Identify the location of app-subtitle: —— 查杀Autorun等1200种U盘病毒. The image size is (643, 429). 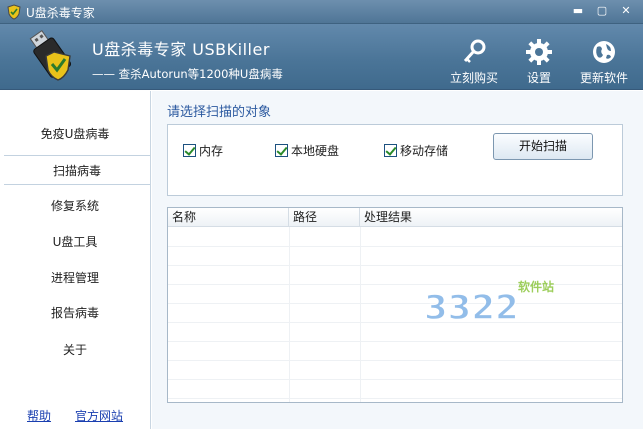
(187, 74).